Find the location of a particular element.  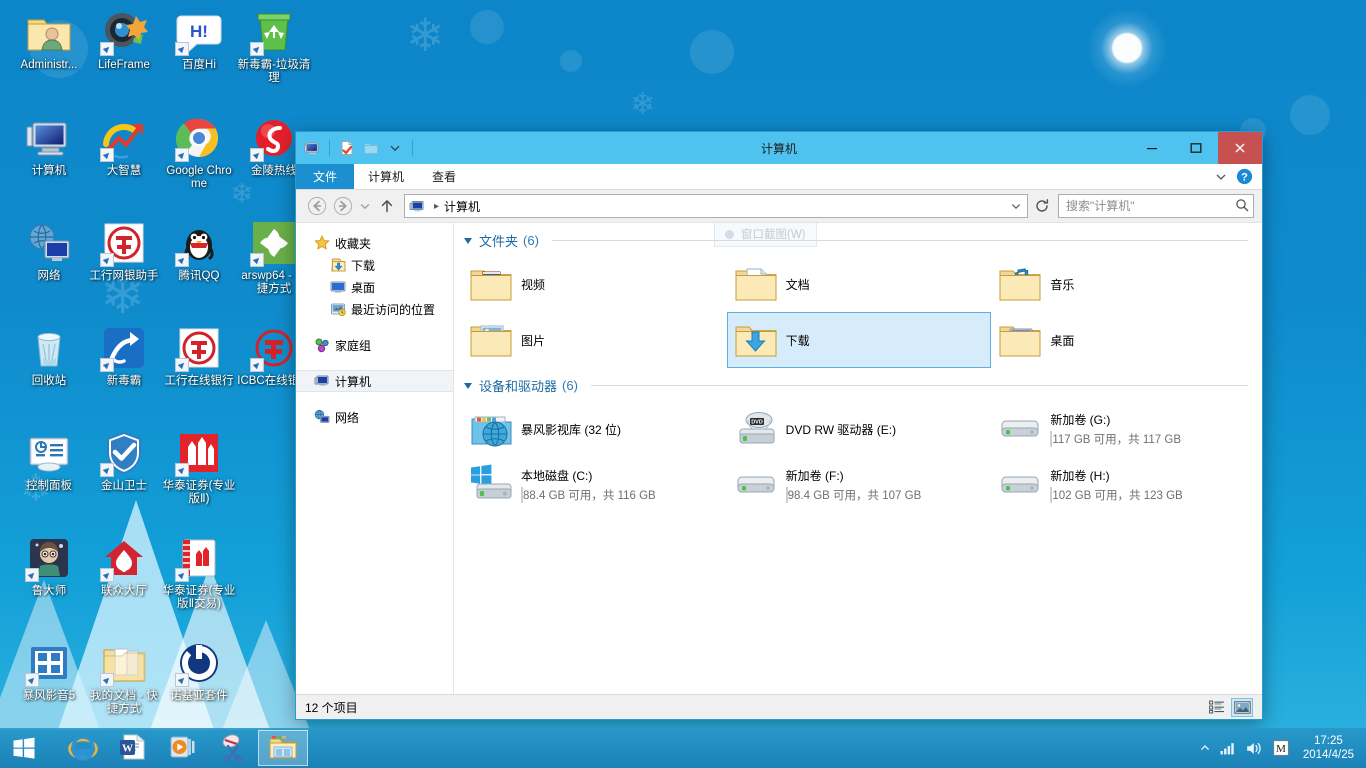

recycle-green-icon is located at coordinates (274, 32).